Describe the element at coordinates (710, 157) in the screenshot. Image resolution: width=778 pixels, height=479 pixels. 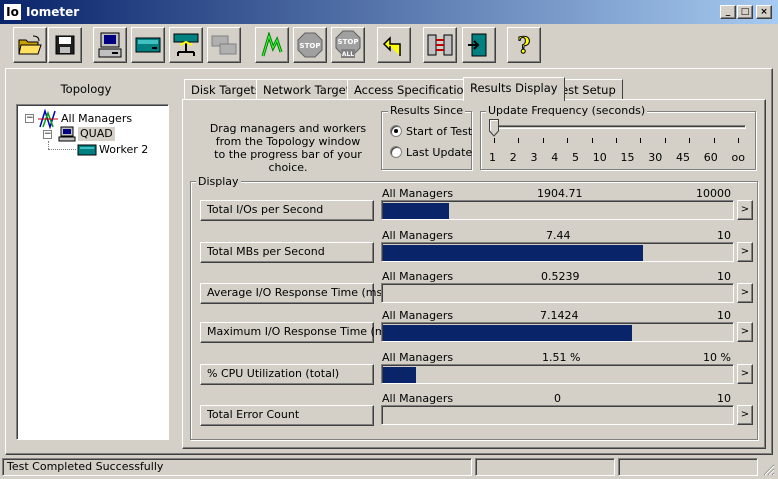
I see `tick-label: 60` at that location.